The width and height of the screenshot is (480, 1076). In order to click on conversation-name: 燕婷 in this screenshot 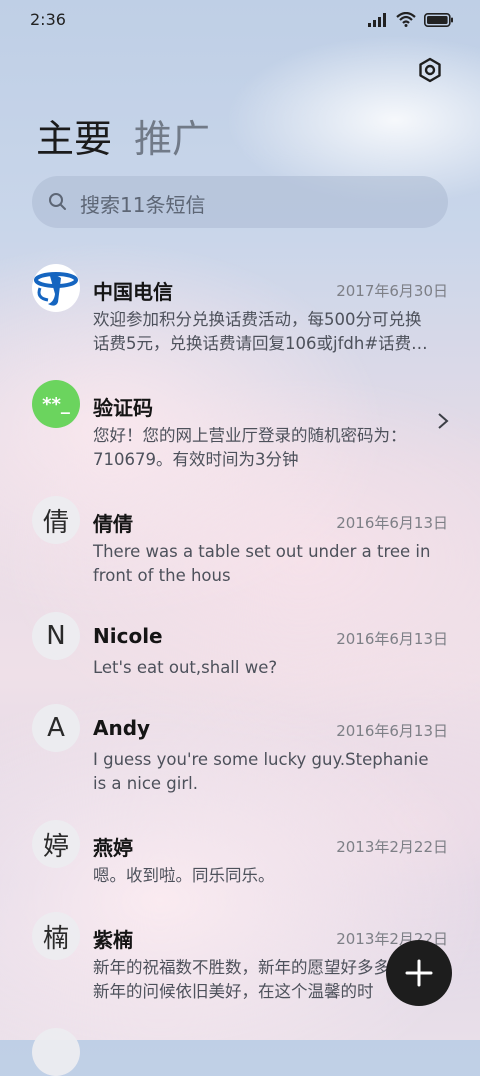, I will do `click(113, 848)`.